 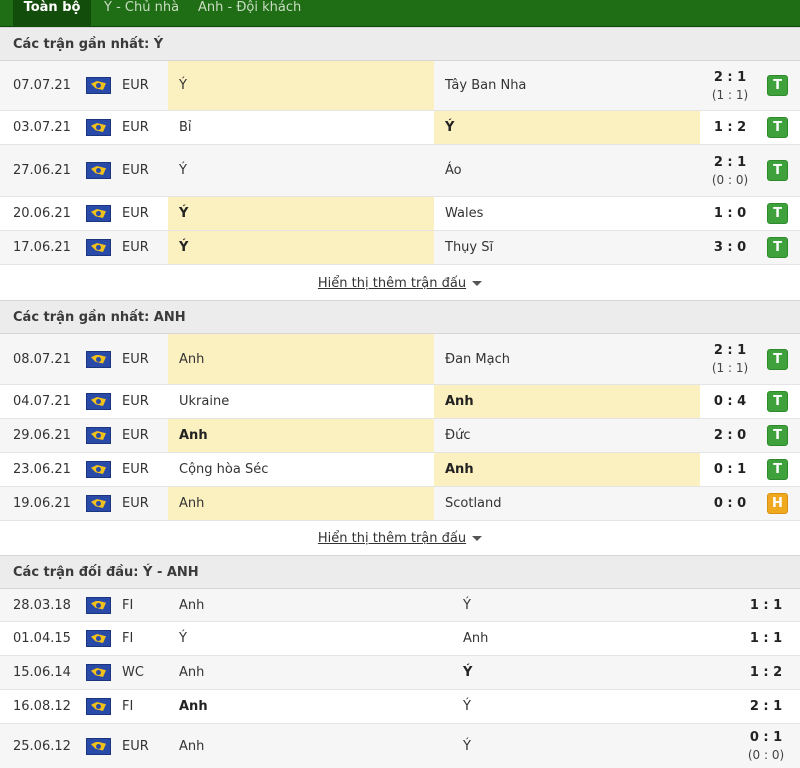 I want to click on away-team: Scotland, so click(x=567, y=503).